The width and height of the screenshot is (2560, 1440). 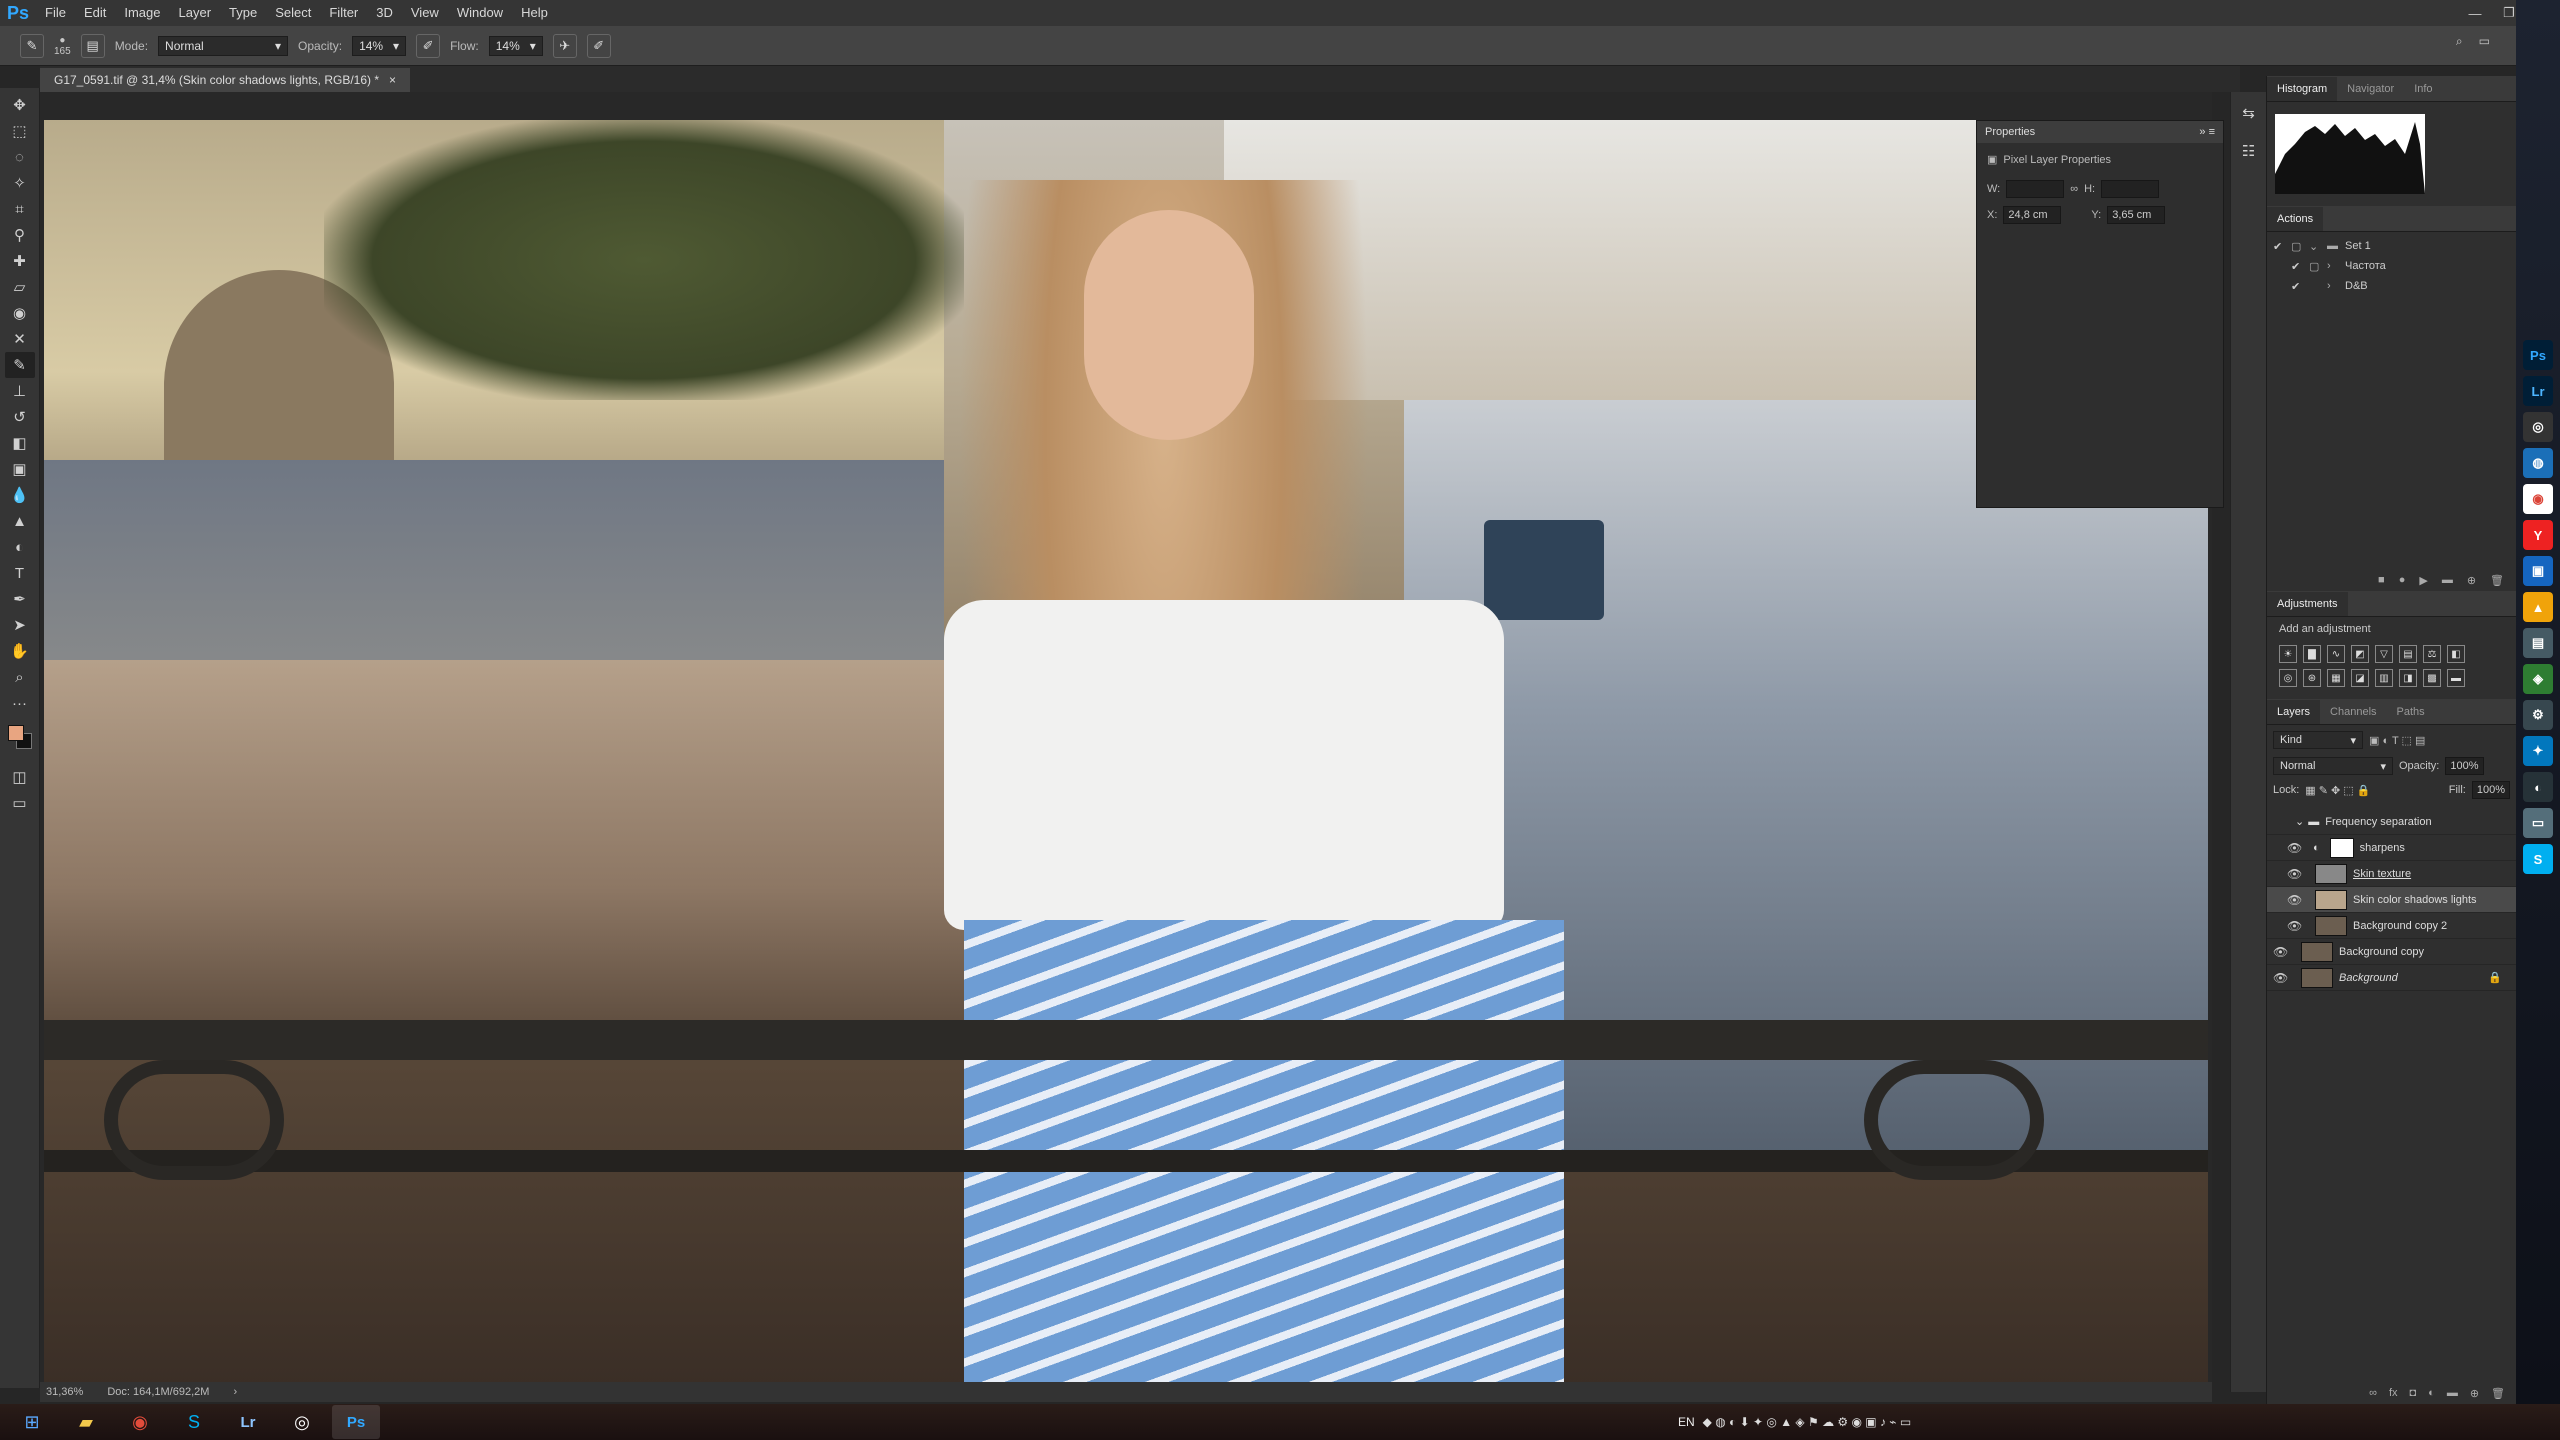 I want to click on menu-filter: Filter, so click(x=343, y=13).